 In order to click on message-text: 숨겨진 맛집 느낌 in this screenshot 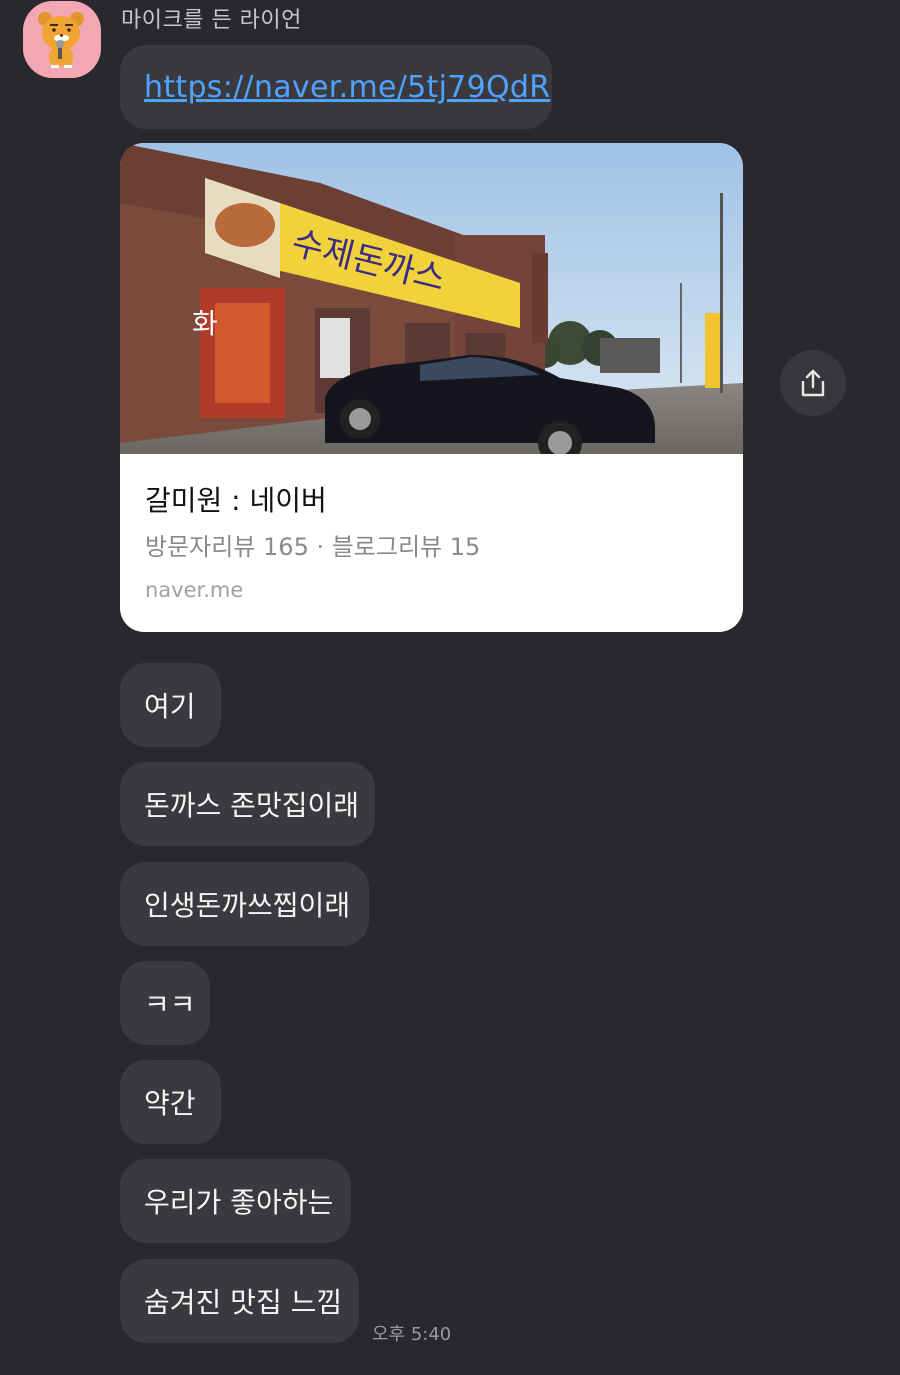, I will do `click(243, 1302)`.